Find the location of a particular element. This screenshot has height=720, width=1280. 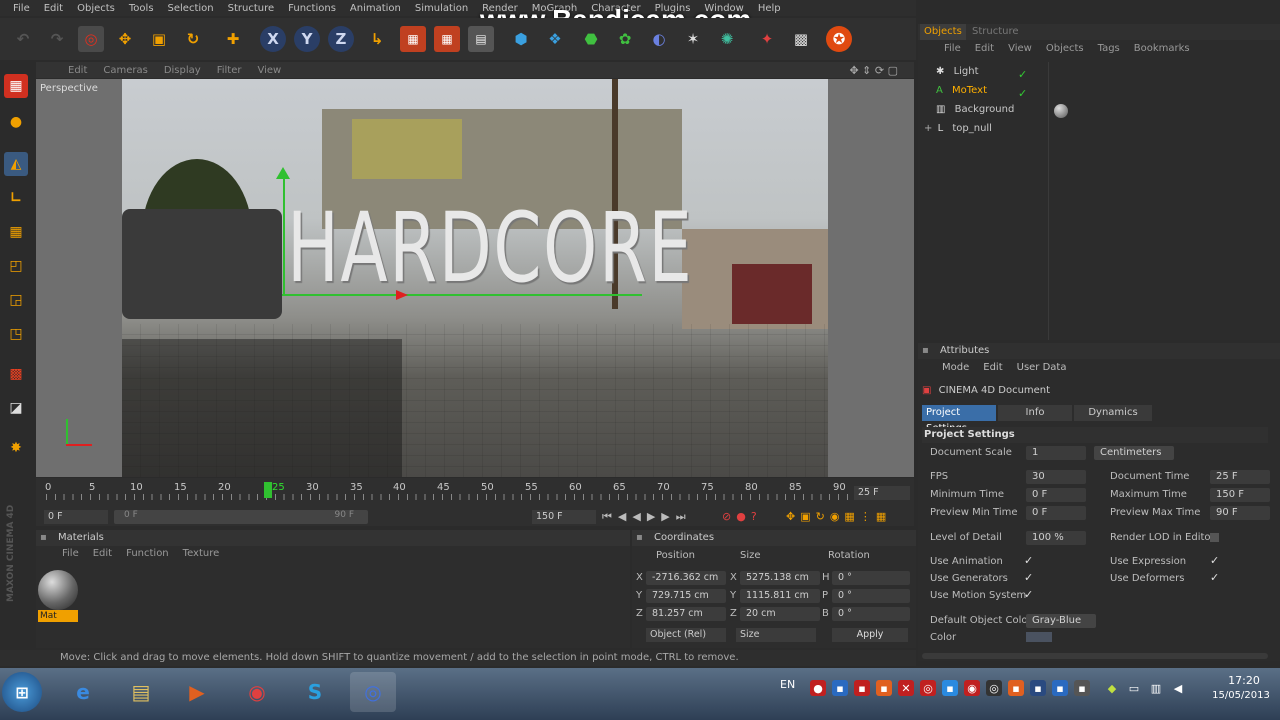

menu-functions: Functions is located at coordinates (312, 8).